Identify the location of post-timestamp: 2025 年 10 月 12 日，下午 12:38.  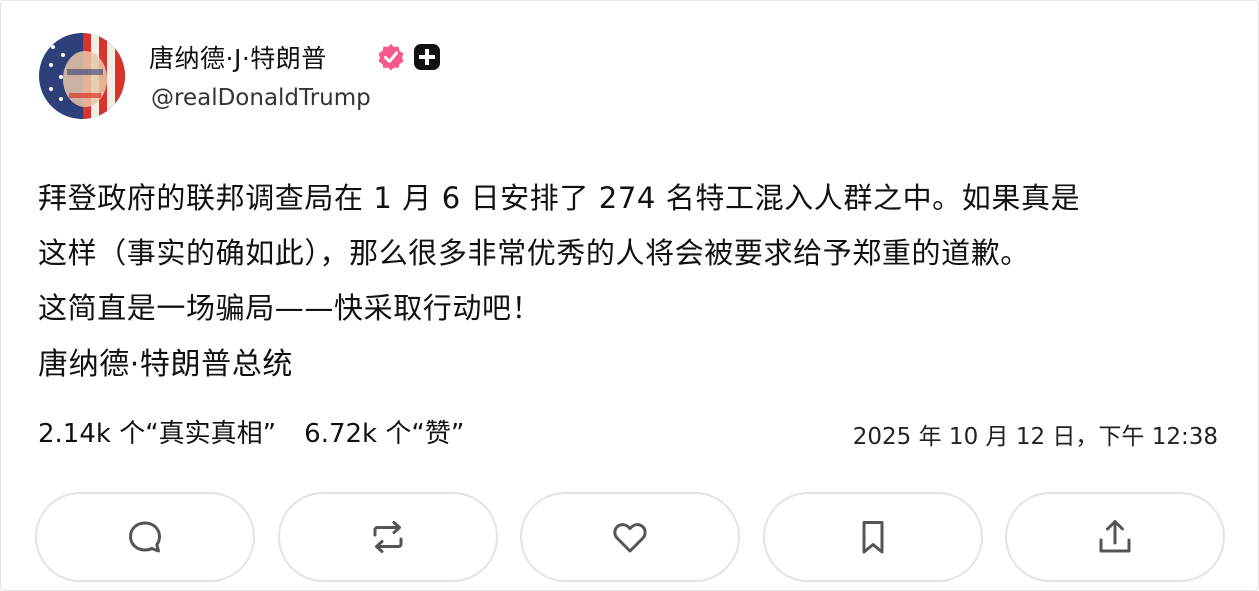
(1035, 437).